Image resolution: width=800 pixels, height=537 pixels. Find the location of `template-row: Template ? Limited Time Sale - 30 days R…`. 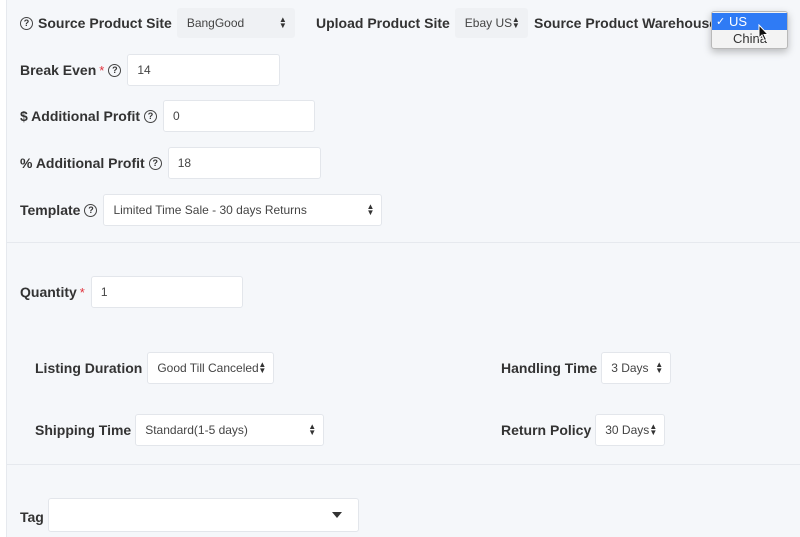

template-row: Template ? Limited Time Sale - 30 days R… is located at coordinates (201, 210).